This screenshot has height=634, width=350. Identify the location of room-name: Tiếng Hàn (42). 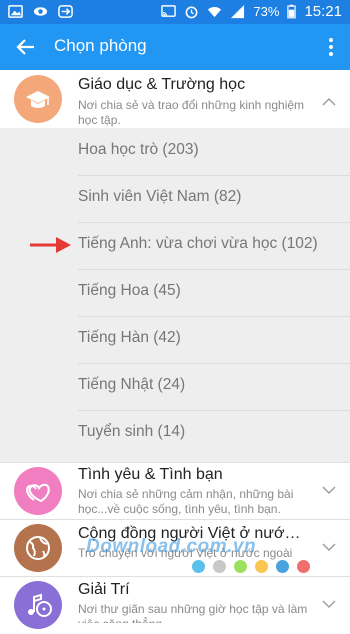
(129, 337).